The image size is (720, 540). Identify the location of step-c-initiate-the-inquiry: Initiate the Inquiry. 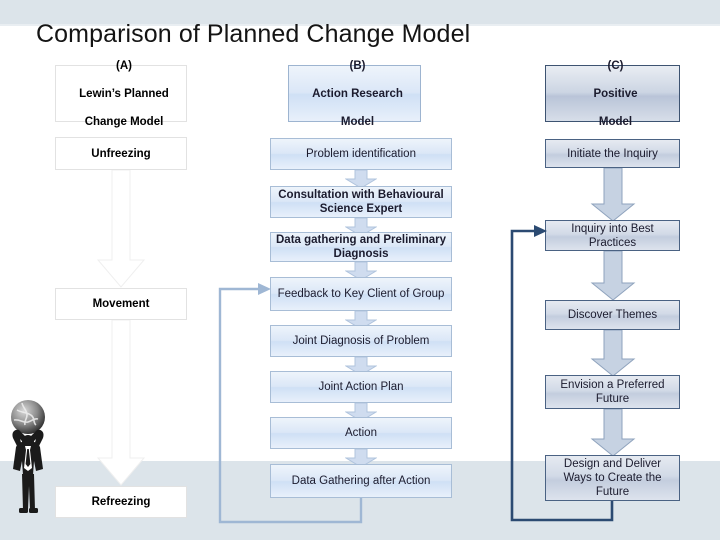
(612, 153).